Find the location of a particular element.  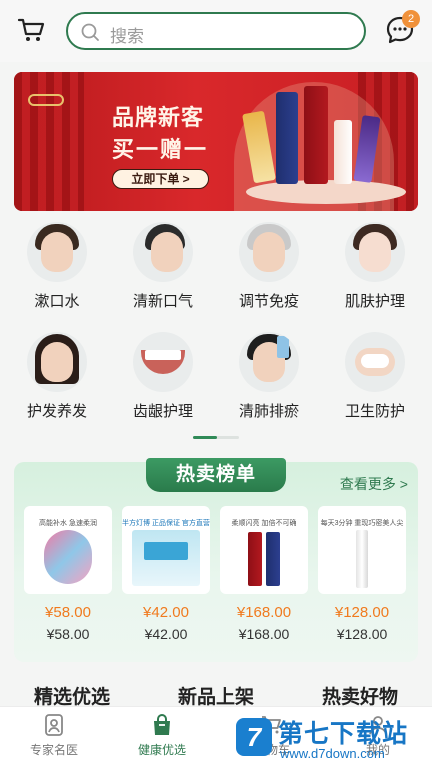

doctor-icon is located at coordinates (54, 725).